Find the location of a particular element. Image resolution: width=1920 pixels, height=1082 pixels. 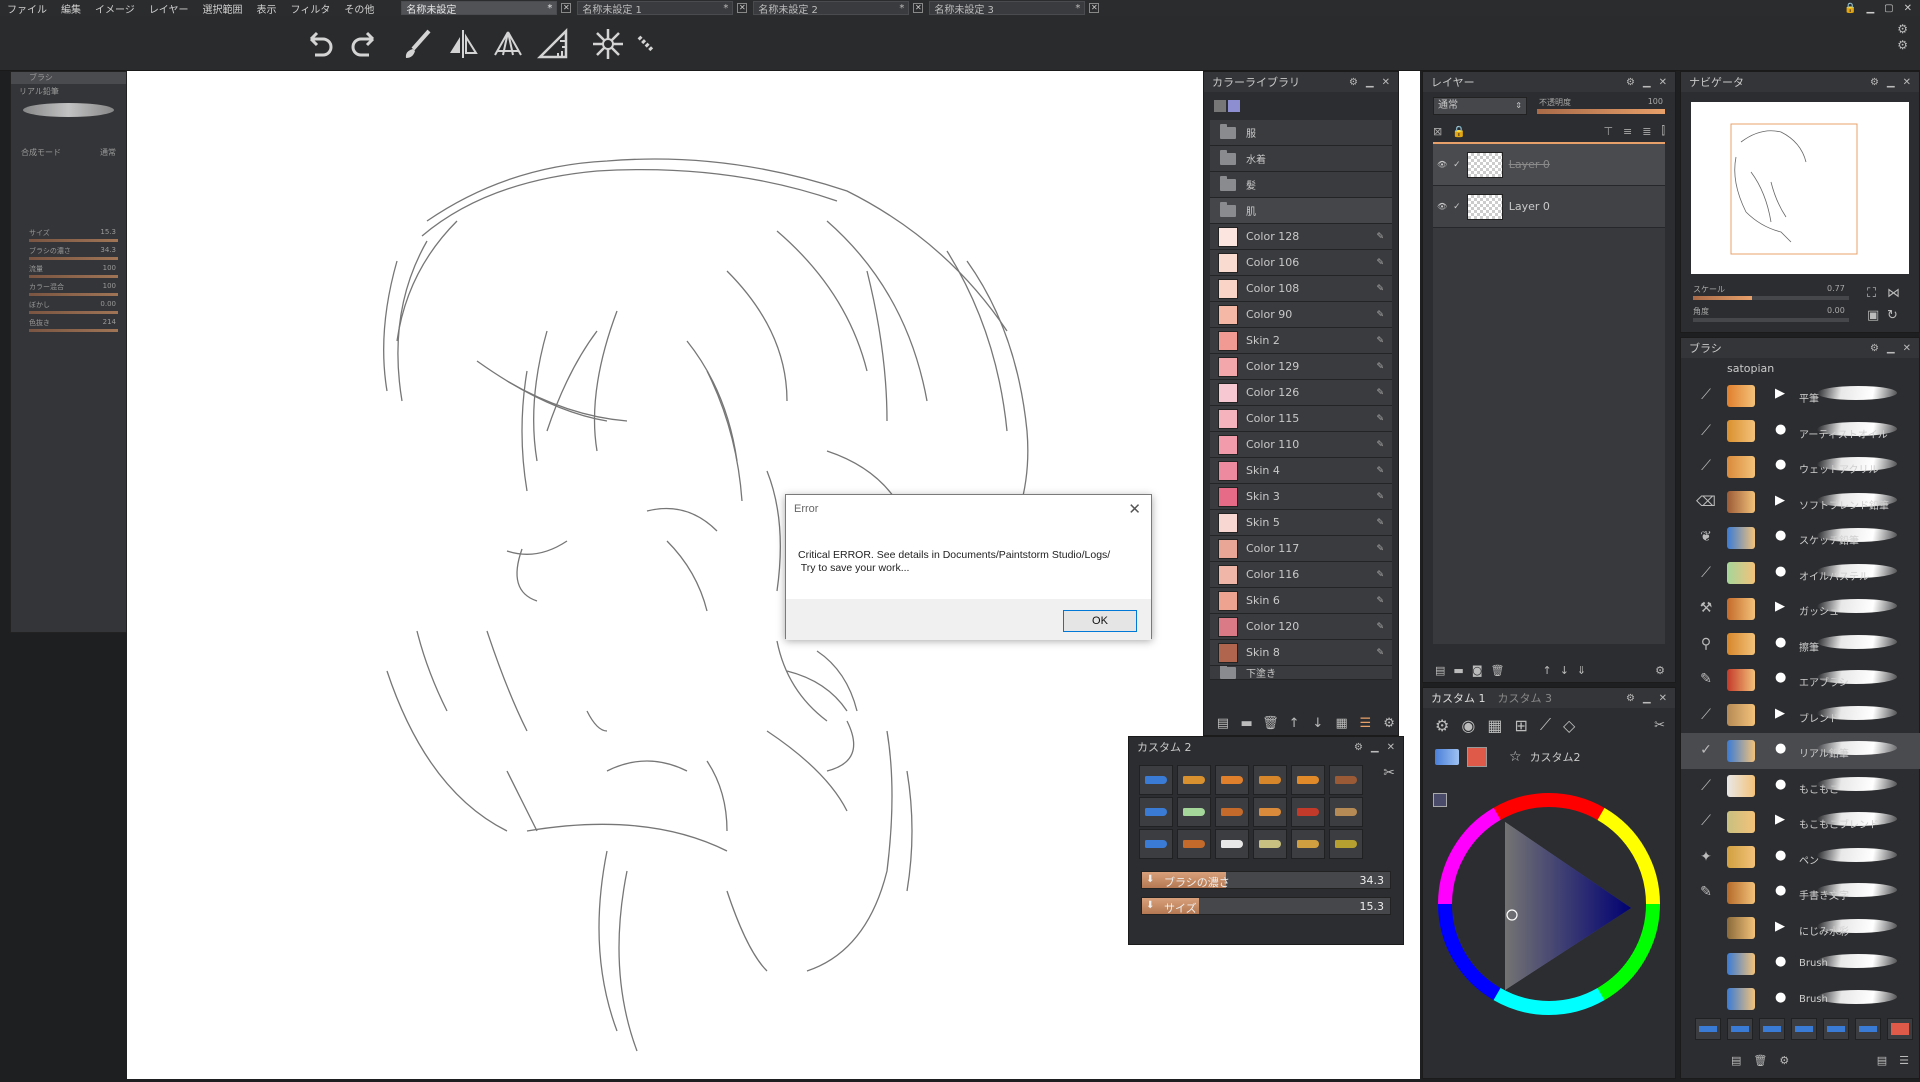

tool-icon-3: ⌫ is located at coordinates (1706, 502).